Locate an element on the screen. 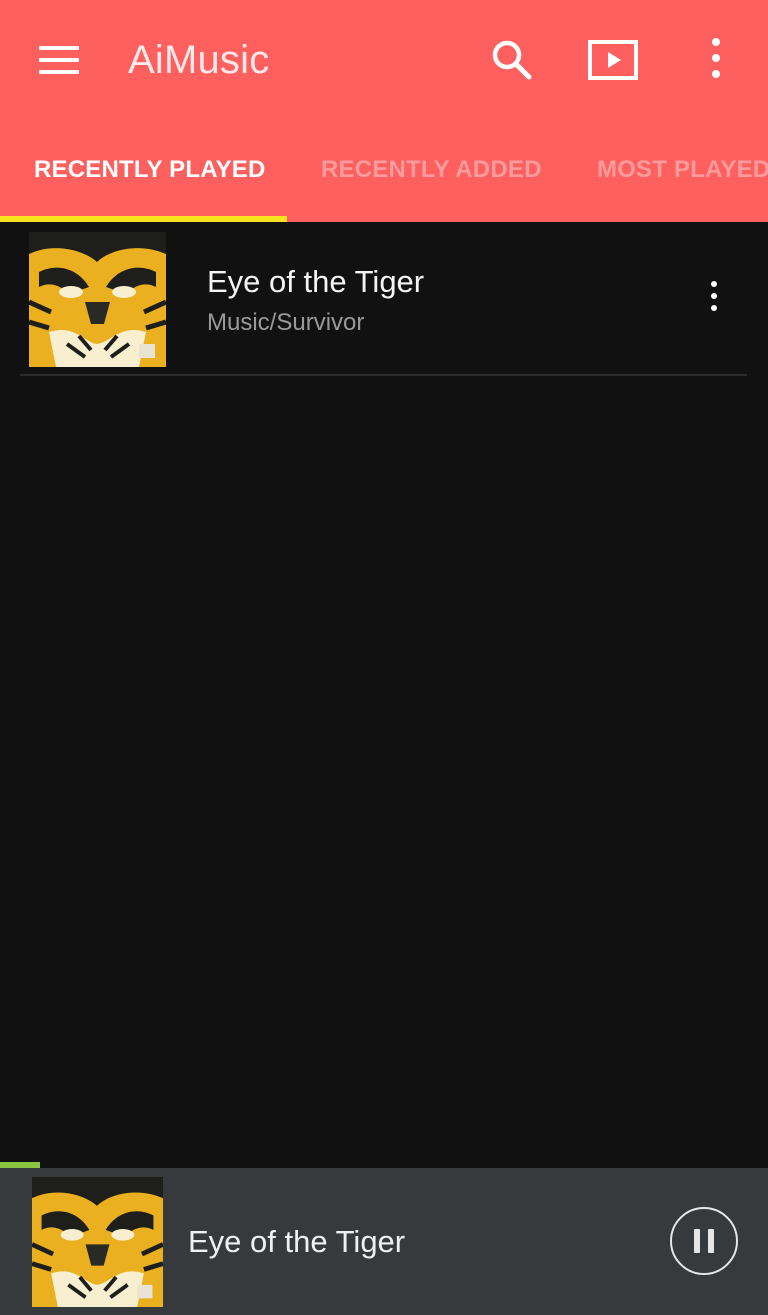 This screenshot has width=768, height=1315. more-options-button is located at coordinates (716, 61).